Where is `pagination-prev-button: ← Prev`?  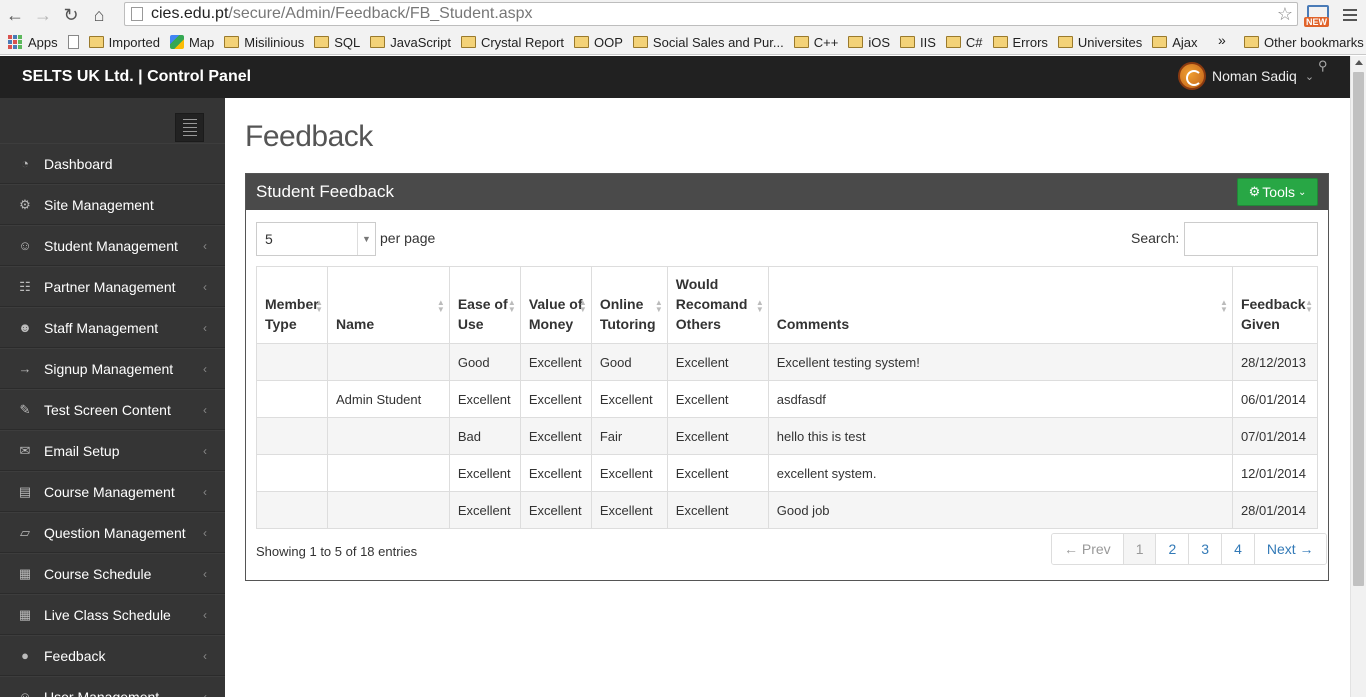
pagination-prev-button: ← Prev is located at coordinates (1088, 549).